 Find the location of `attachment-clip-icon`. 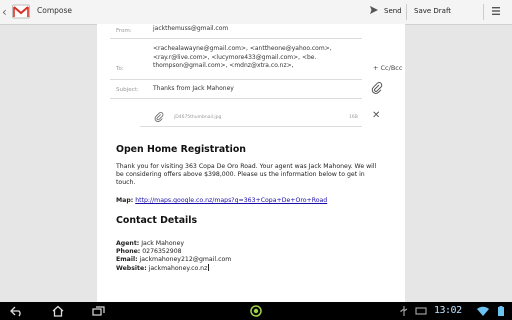

attachment-clip-icon is located at coordinates (159, 117).